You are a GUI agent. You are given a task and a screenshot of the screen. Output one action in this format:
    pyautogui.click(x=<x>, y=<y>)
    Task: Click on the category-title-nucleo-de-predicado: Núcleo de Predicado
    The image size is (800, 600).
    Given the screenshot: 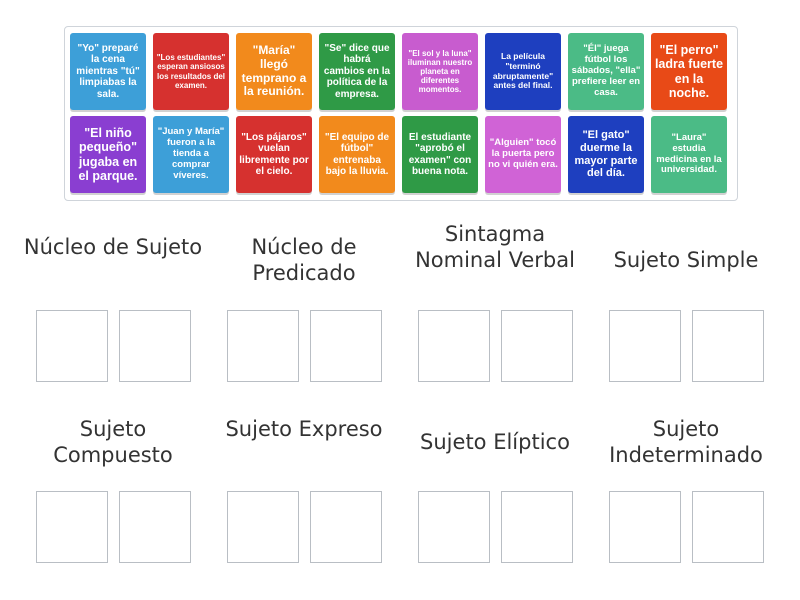 What is the action you would take?
    pyautogui.click(x=304, y=260)
    